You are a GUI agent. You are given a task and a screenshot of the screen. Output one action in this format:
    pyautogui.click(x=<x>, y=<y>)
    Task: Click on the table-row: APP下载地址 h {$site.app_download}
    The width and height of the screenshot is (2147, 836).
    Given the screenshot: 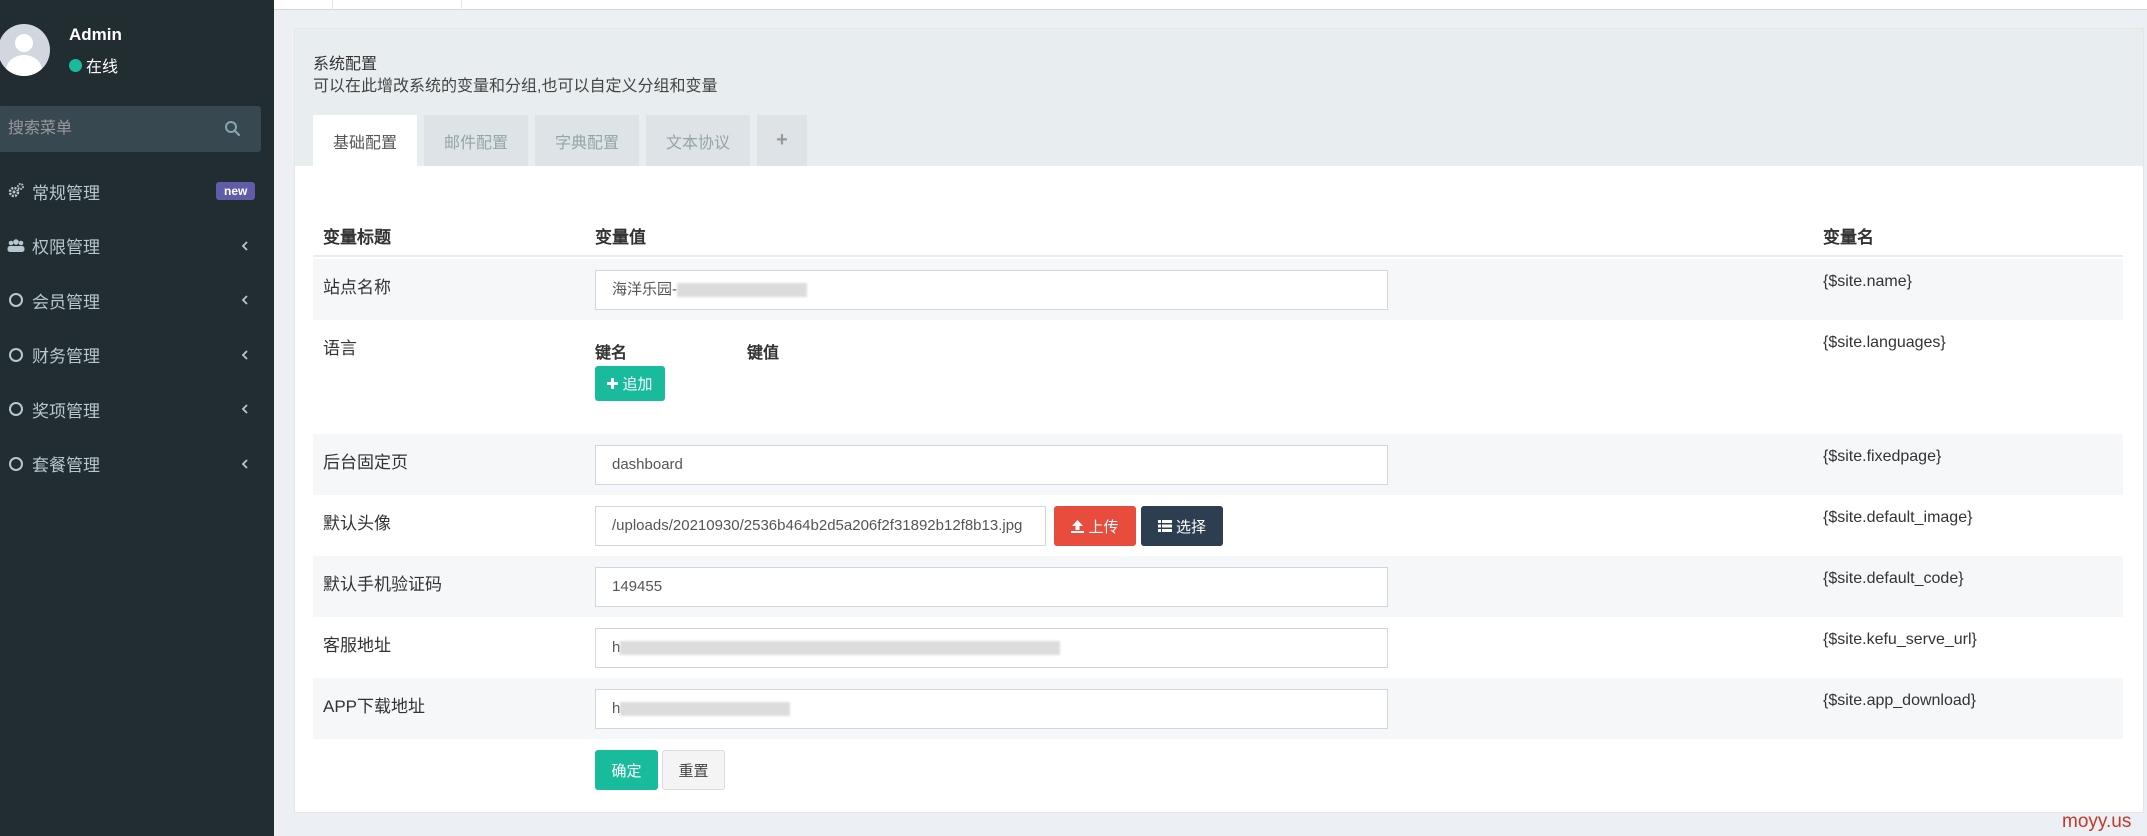 What is the action you would take?
    pyautogui.click(x=1218, y=708)
    